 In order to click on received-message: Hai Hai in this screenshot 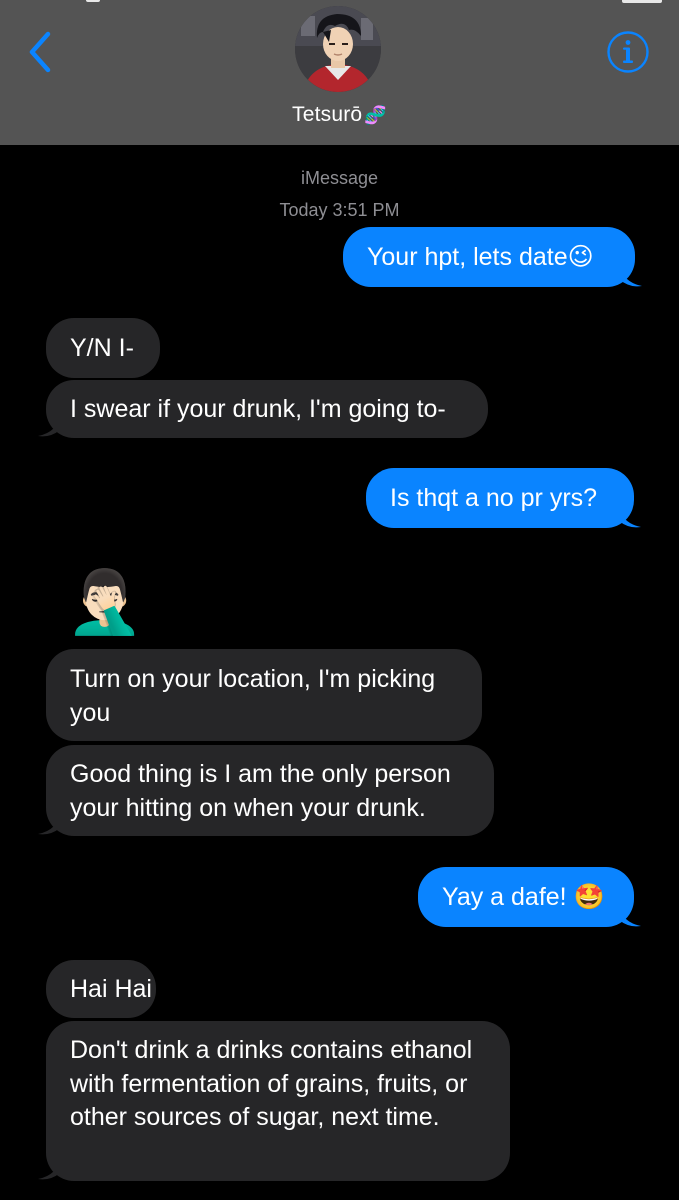, I will do `click(101, 989)`.